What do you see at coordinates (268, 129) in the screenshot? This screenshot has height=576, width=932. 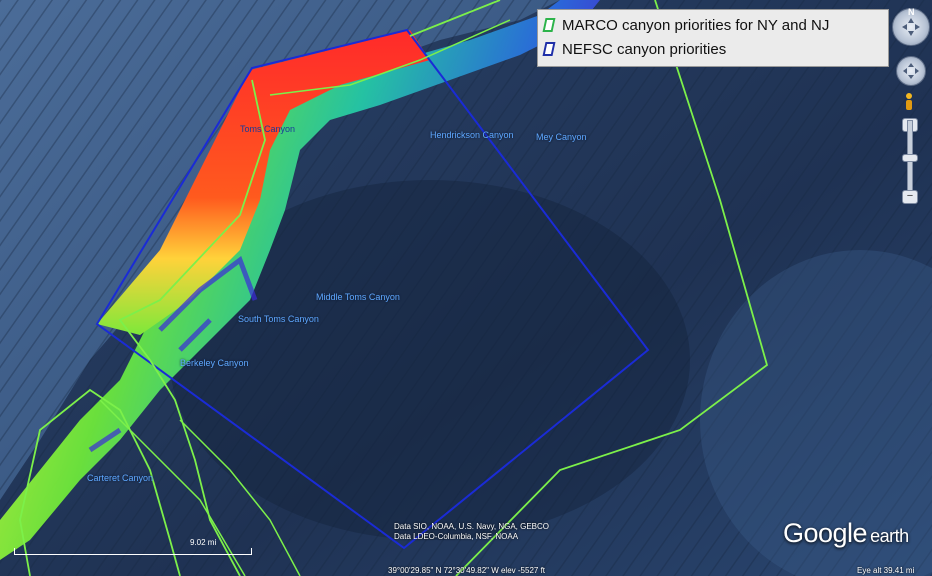 I see `label-toms-canyon: Toms Canyon` at bounding box center [268, 129].